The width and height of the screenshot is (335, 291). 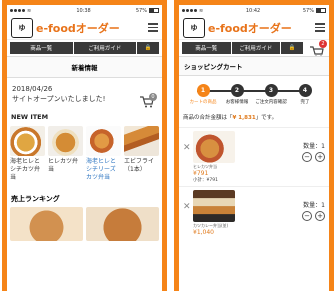 What do you see at coordinates (208, 118) in the screenshot?
I see `total-prefix: 商品の合計金額は「` at bounding box center [208, 118].